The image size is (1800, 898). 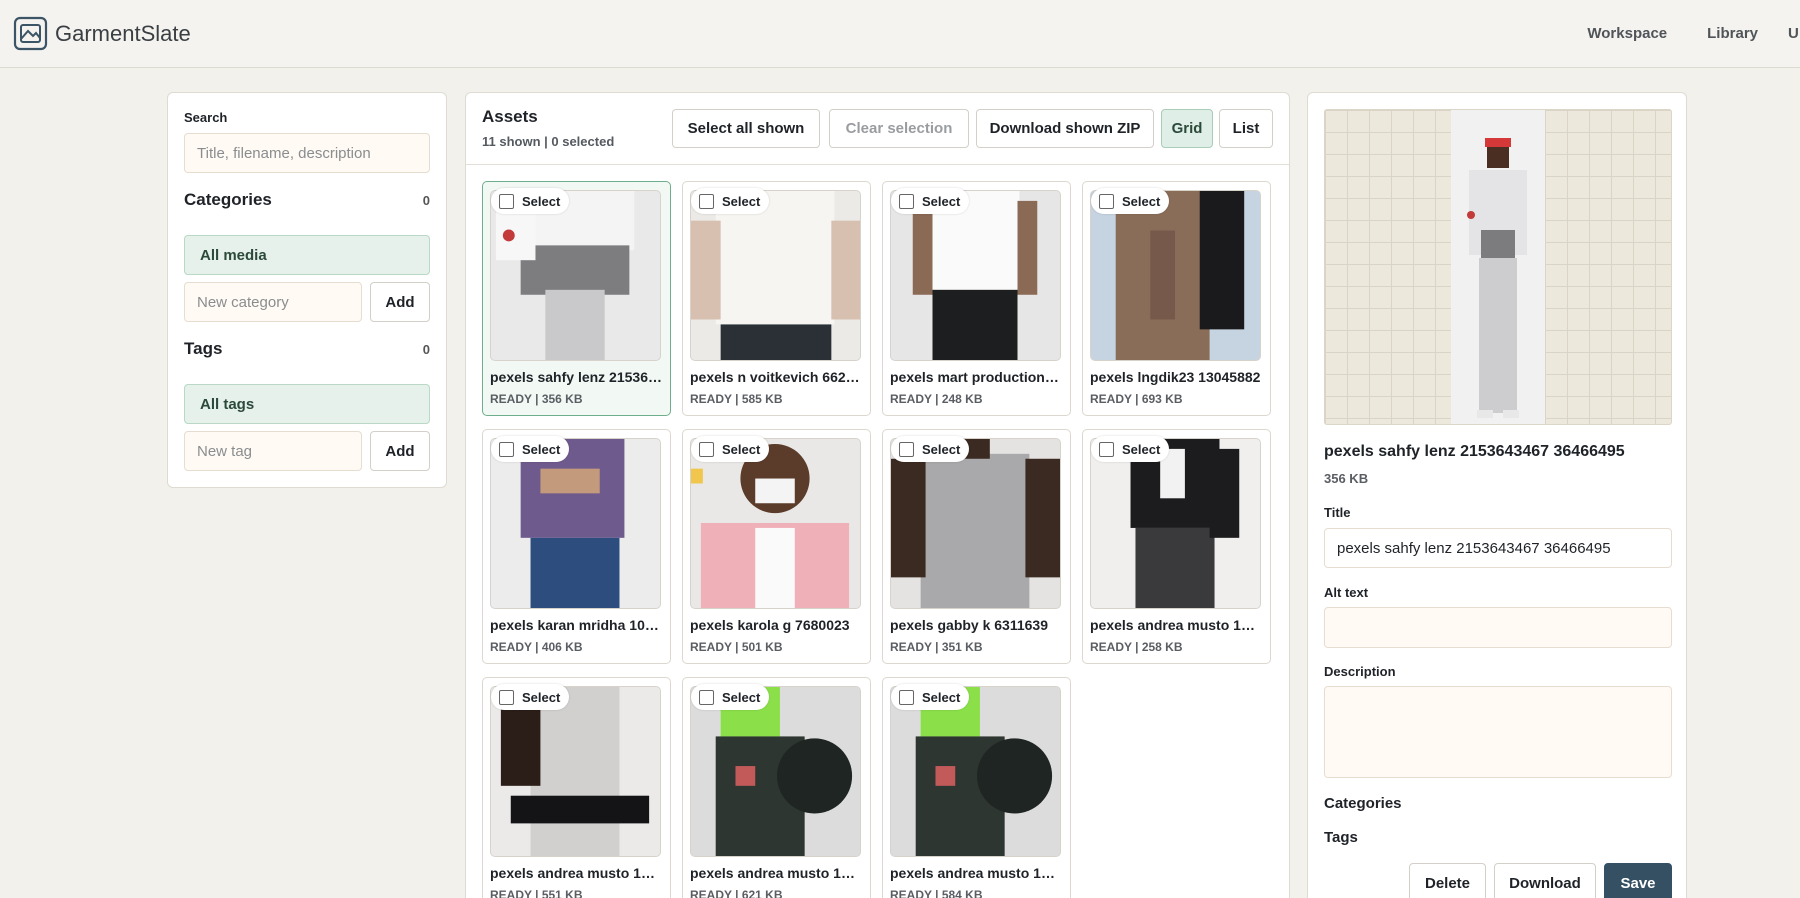 What do you see at coordinates (1346, 592) in the screenshot?
I see `alt-text-label: Alt text` at bounding box center [1346, 592].